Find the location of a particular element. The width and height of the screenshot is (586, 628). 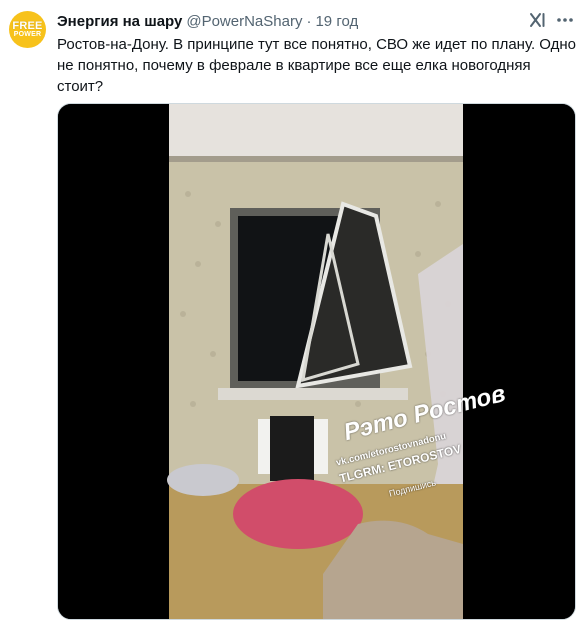

author-handle: @PowerNaShary is located at coordinates (244, 21).